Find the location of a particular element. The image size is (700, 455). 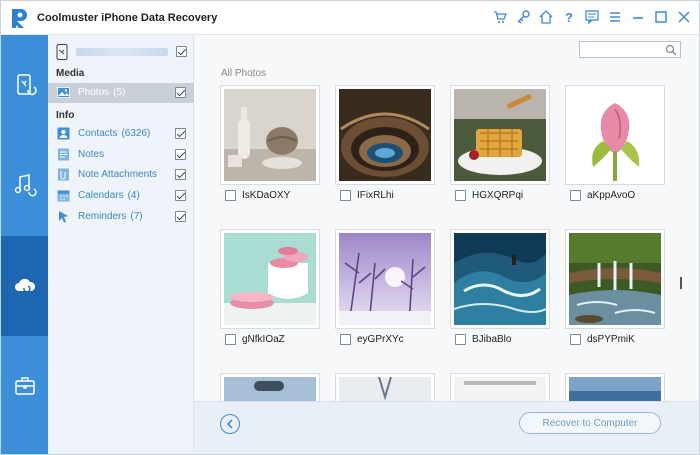

photo-caption: BJibaBlo is located at coordinates (500, 340).